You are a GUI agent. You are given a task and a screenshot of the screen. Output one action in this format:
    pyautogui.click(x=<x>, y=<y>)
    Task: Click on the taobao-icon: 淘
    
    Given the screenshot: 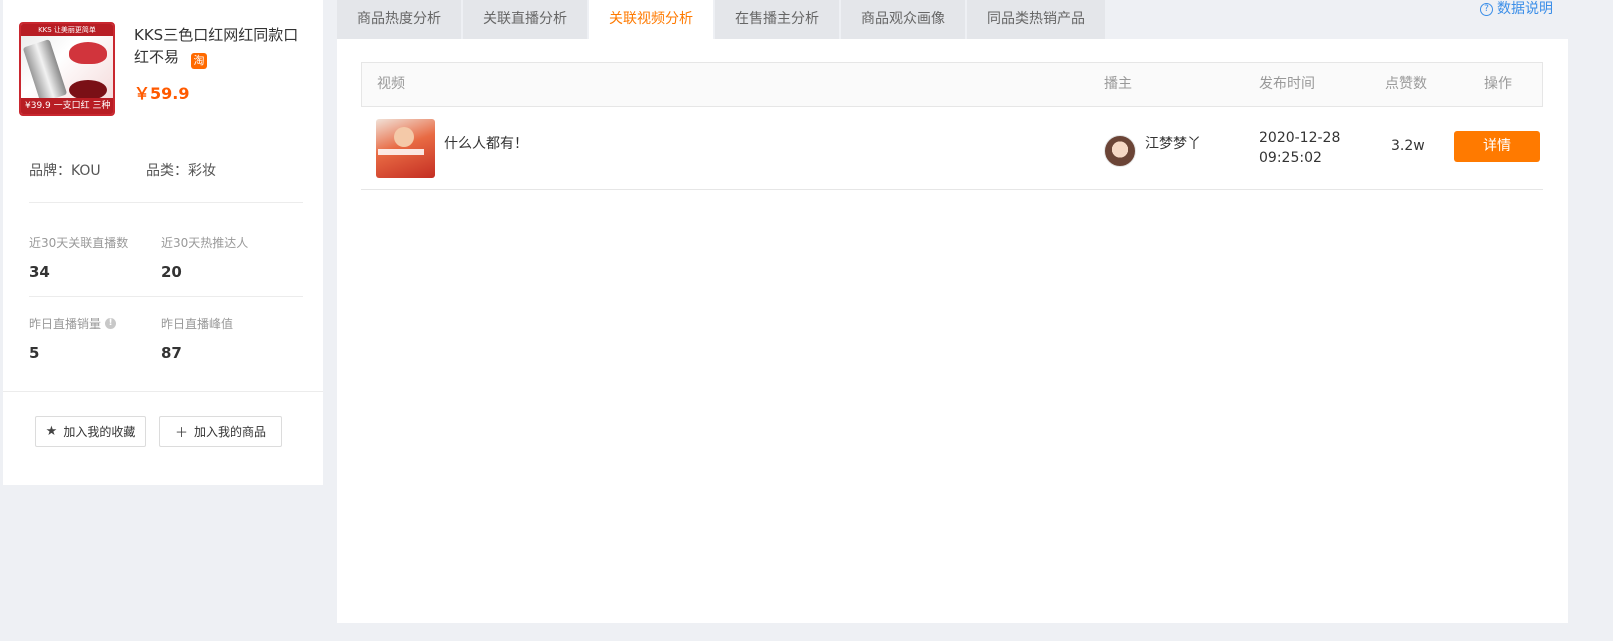 What is the action you would take?
    pyautogui.click(x=199, y=61)
    